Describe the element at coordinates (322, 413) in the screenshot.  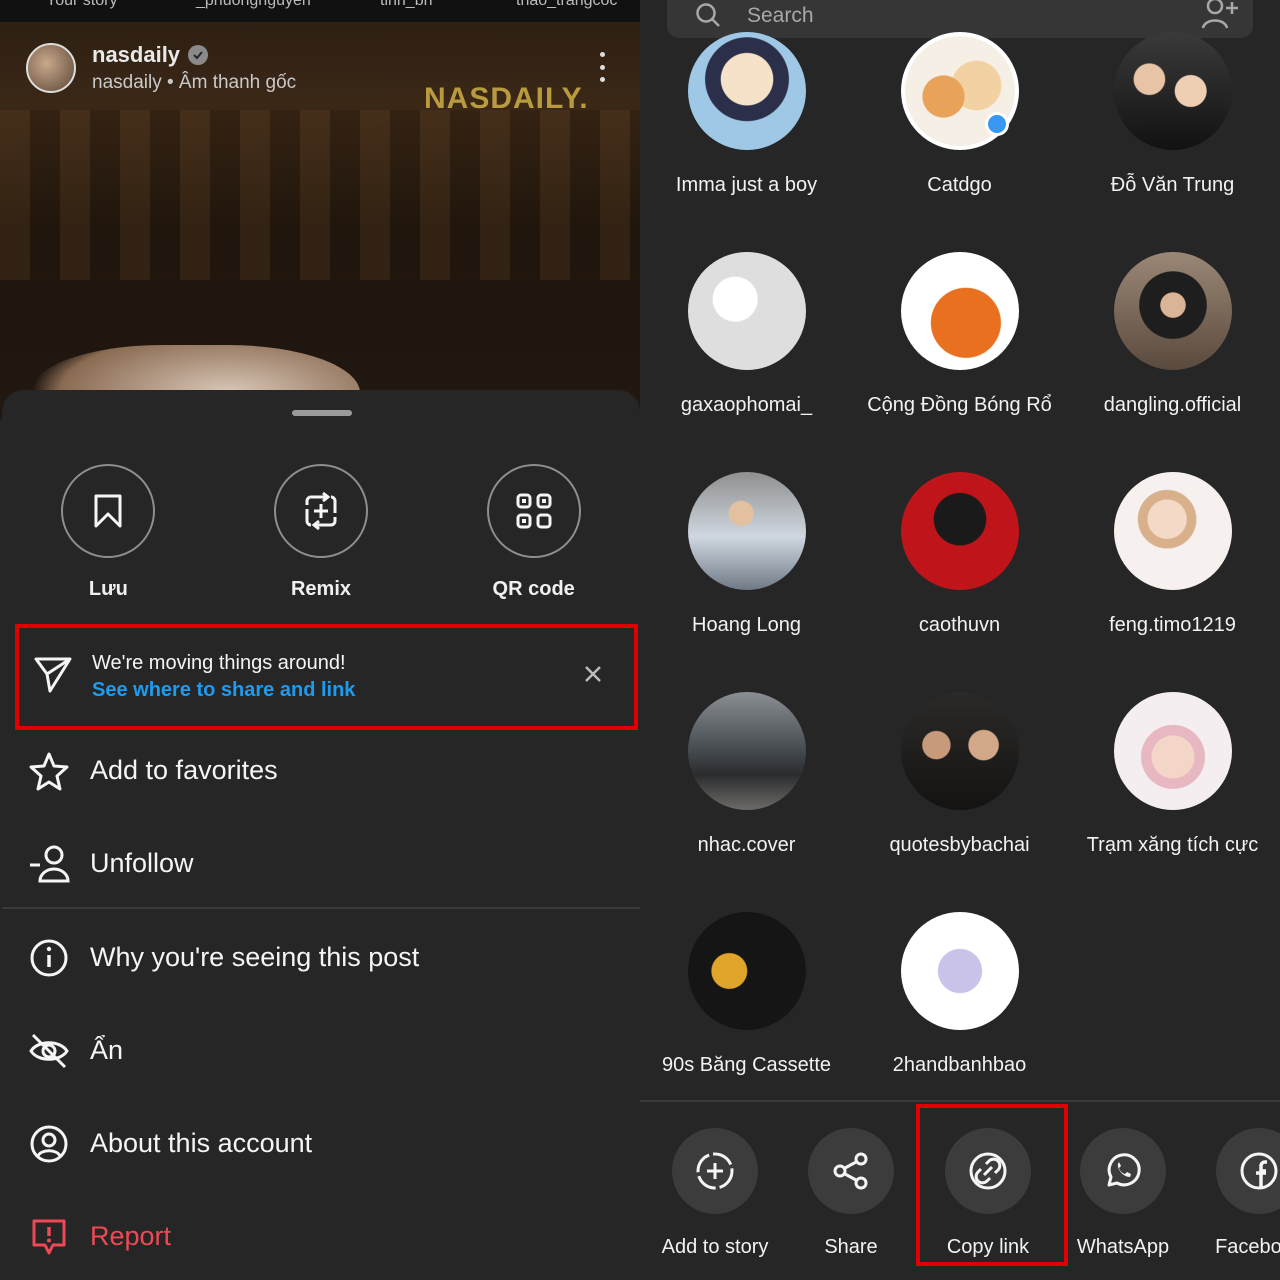
I see `sheet-drag-handle` at that location.